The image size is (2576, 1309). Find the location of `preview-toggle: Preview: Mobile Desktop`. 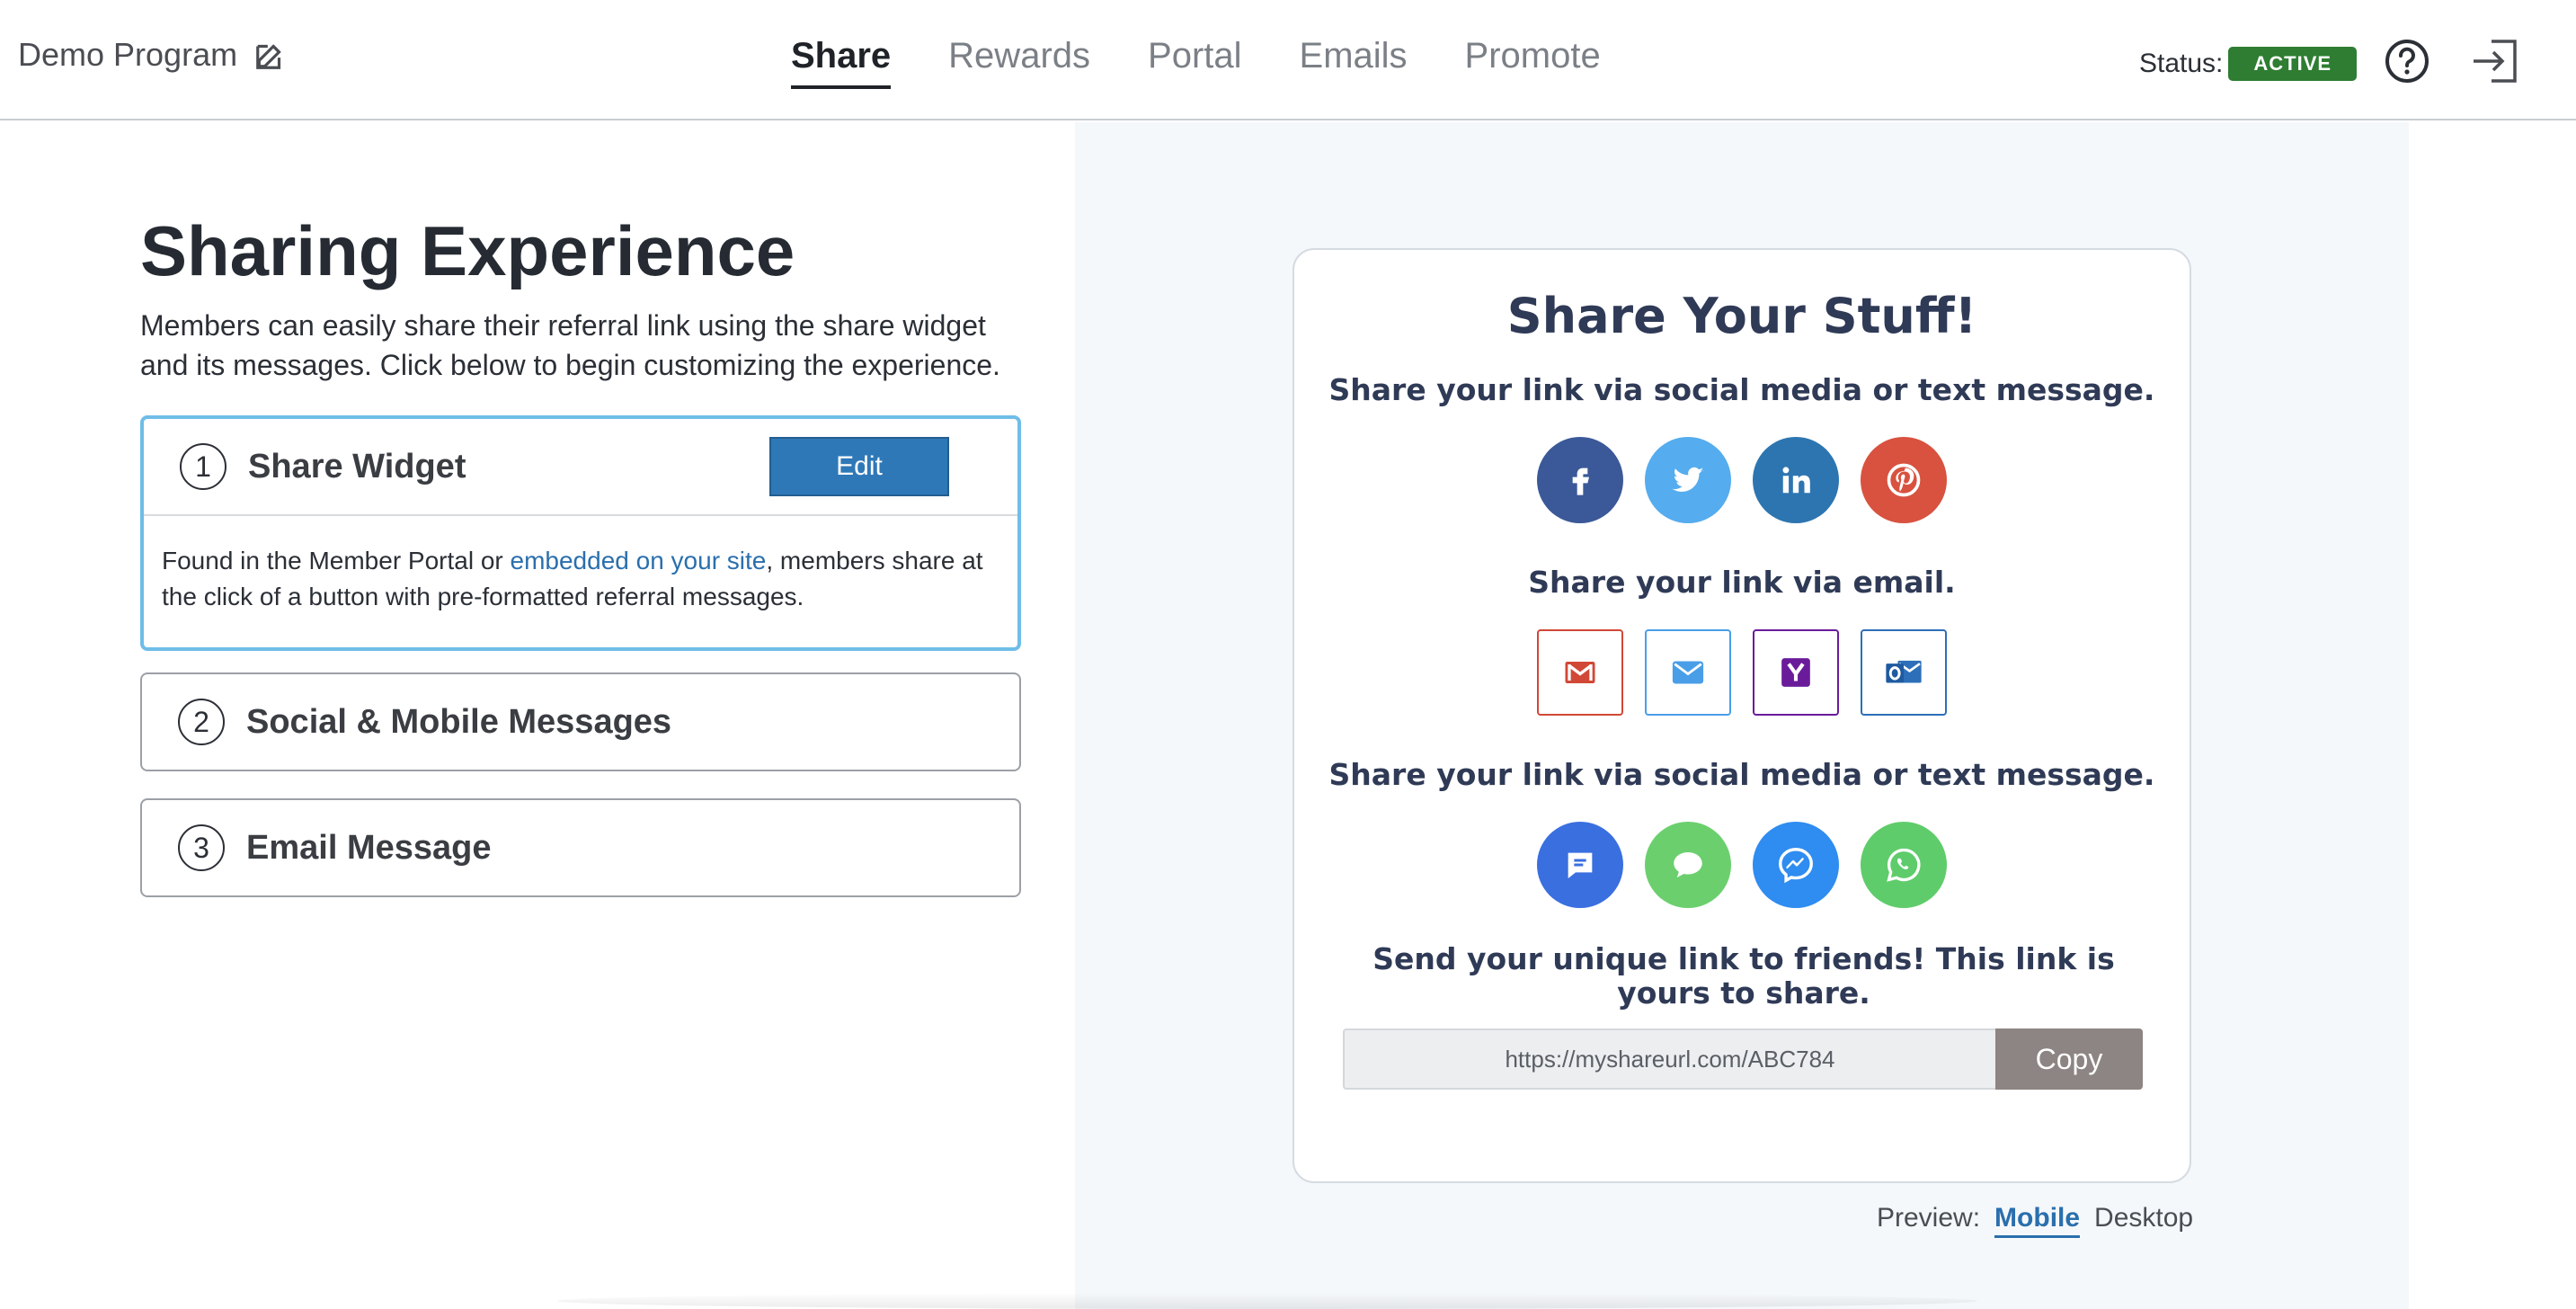

preview-toggle: Preview: Mobile Desktop is located at coordinates (2035, 1220).